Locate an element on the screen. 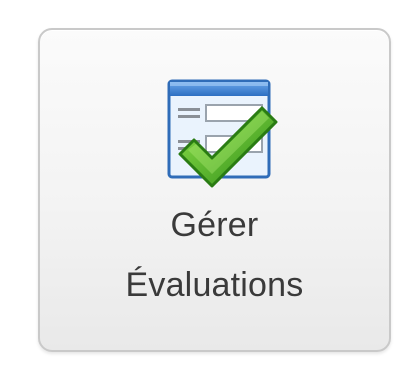  form-checkmark-icon is located at coordinates (222, 133).